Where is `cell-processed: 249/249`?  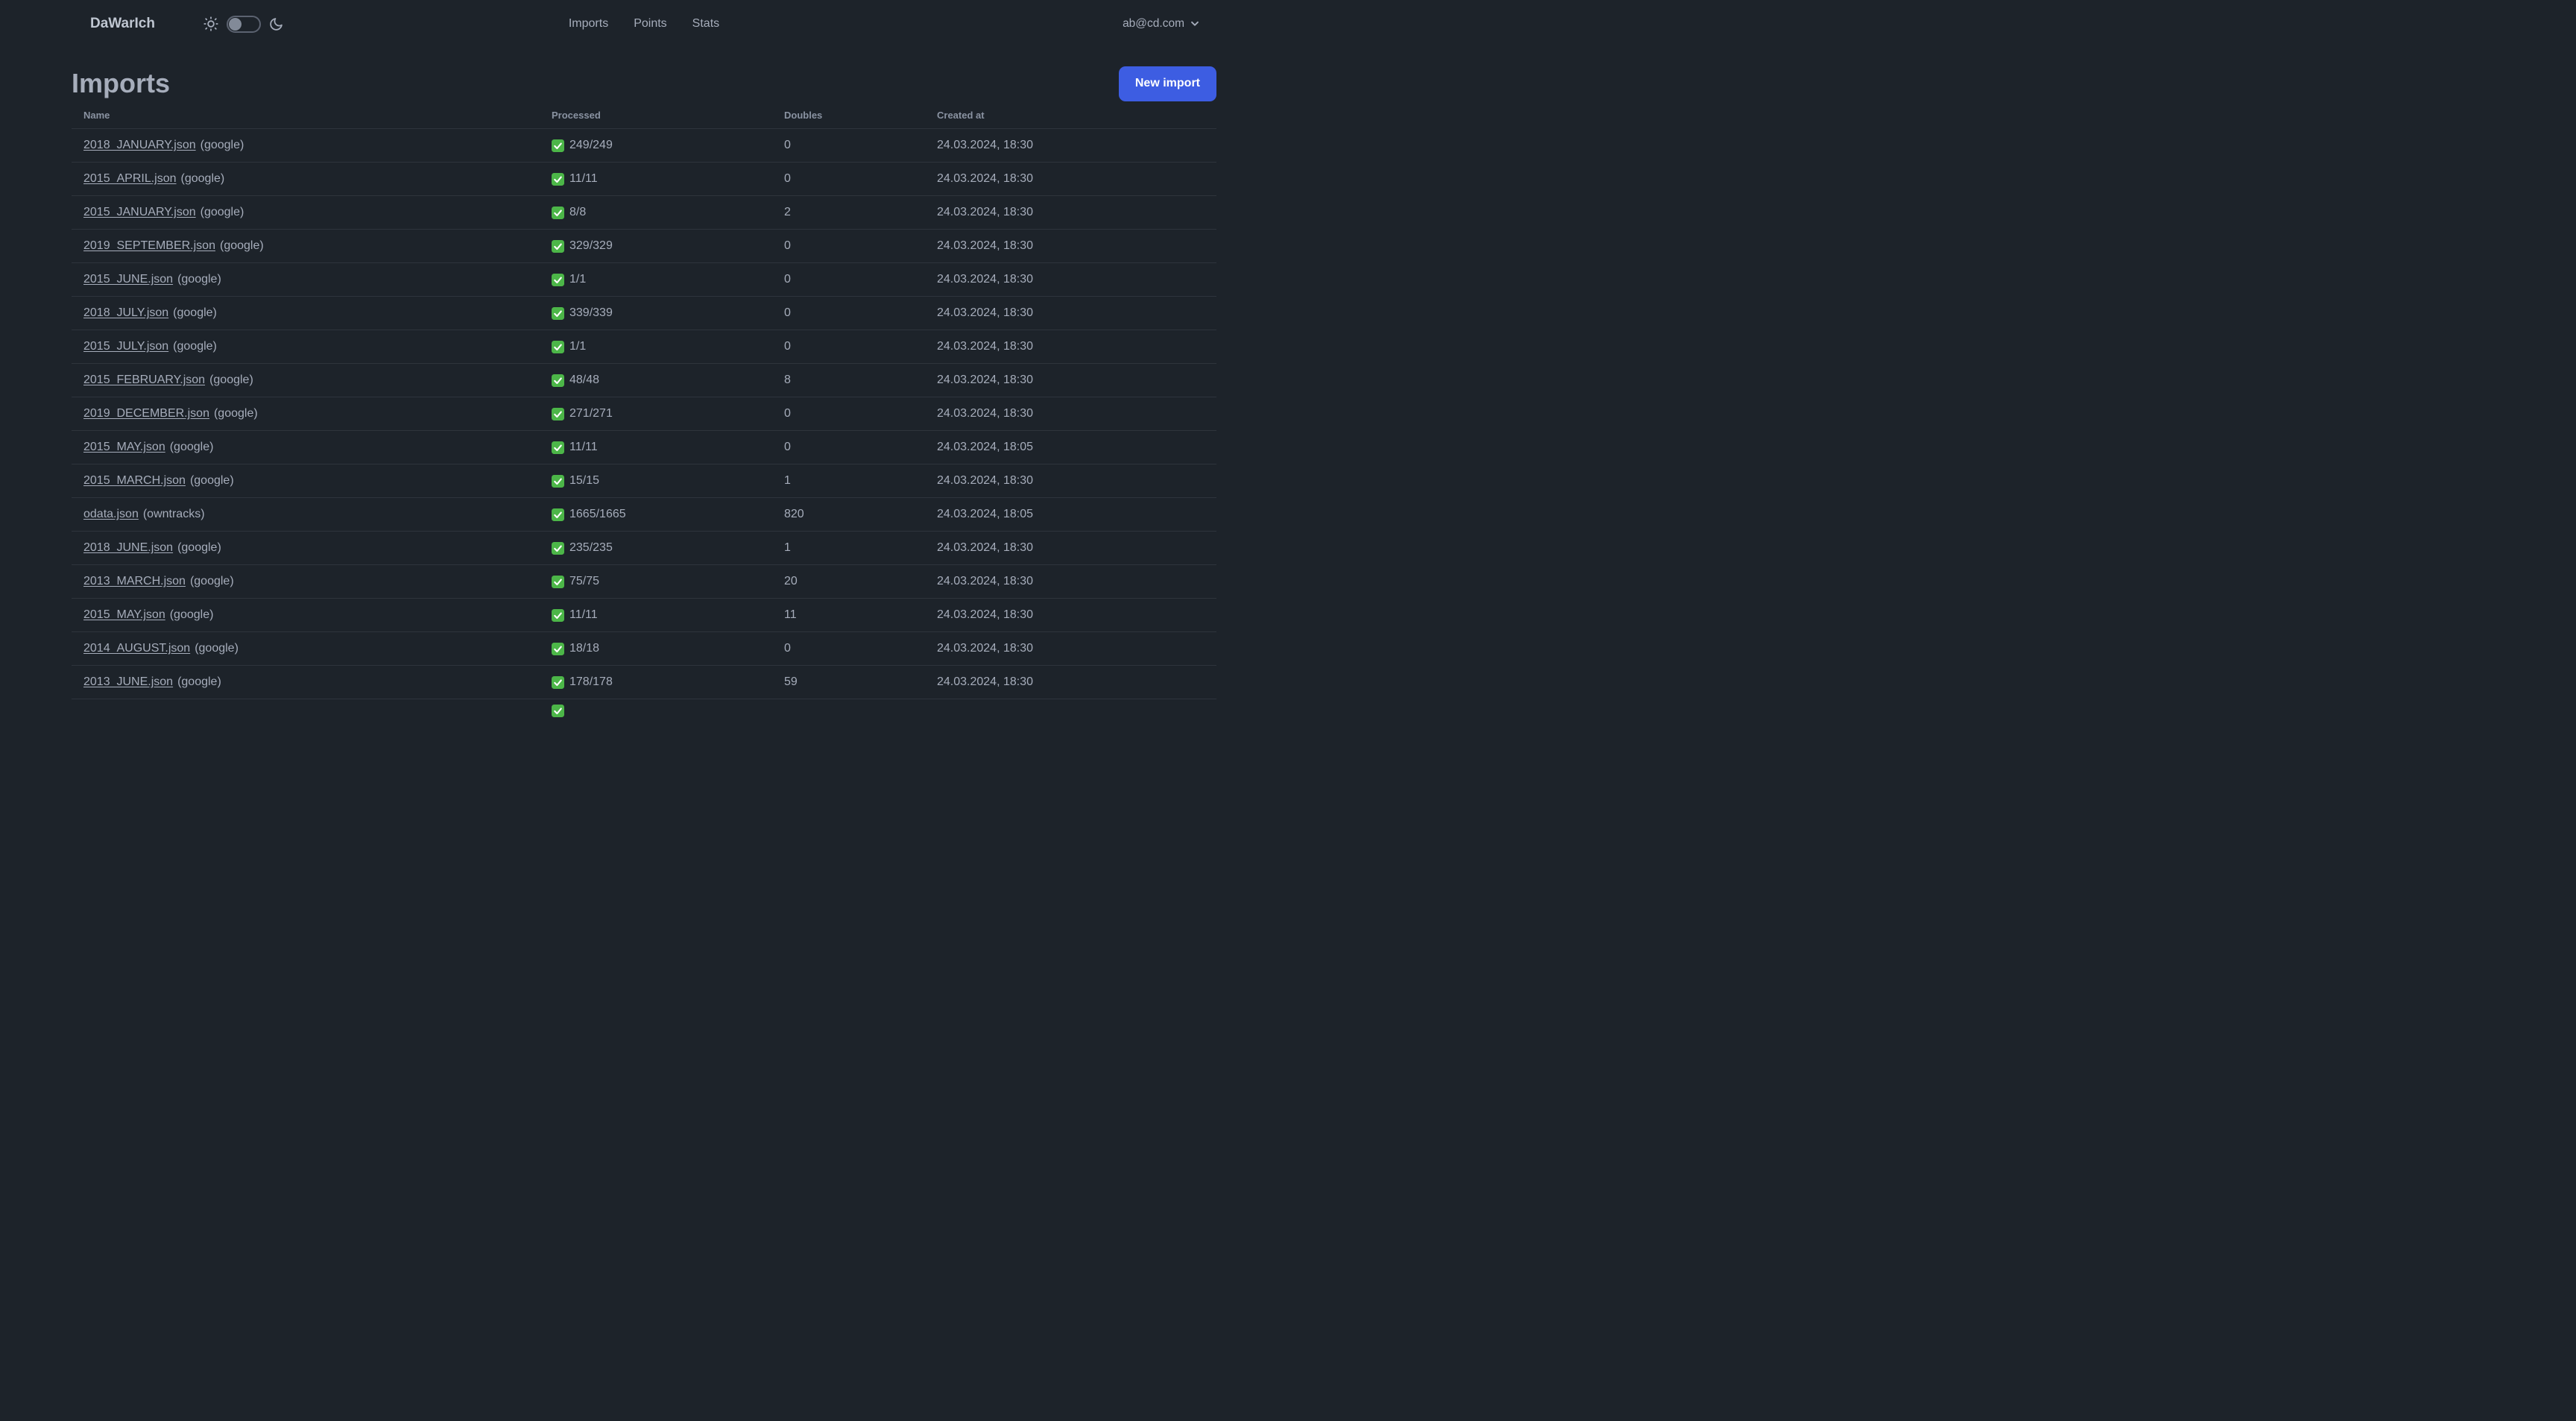 cell-processed: 249/249 is located at coordinates (668, 145).